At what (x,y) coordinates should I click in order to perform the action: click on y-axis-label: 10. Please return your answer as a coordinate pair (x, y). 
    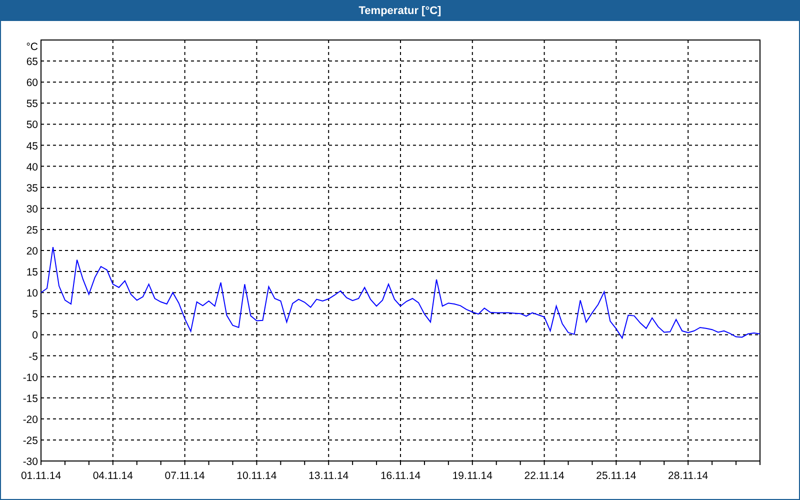
    Looking at the image, I should click on (32, 294).